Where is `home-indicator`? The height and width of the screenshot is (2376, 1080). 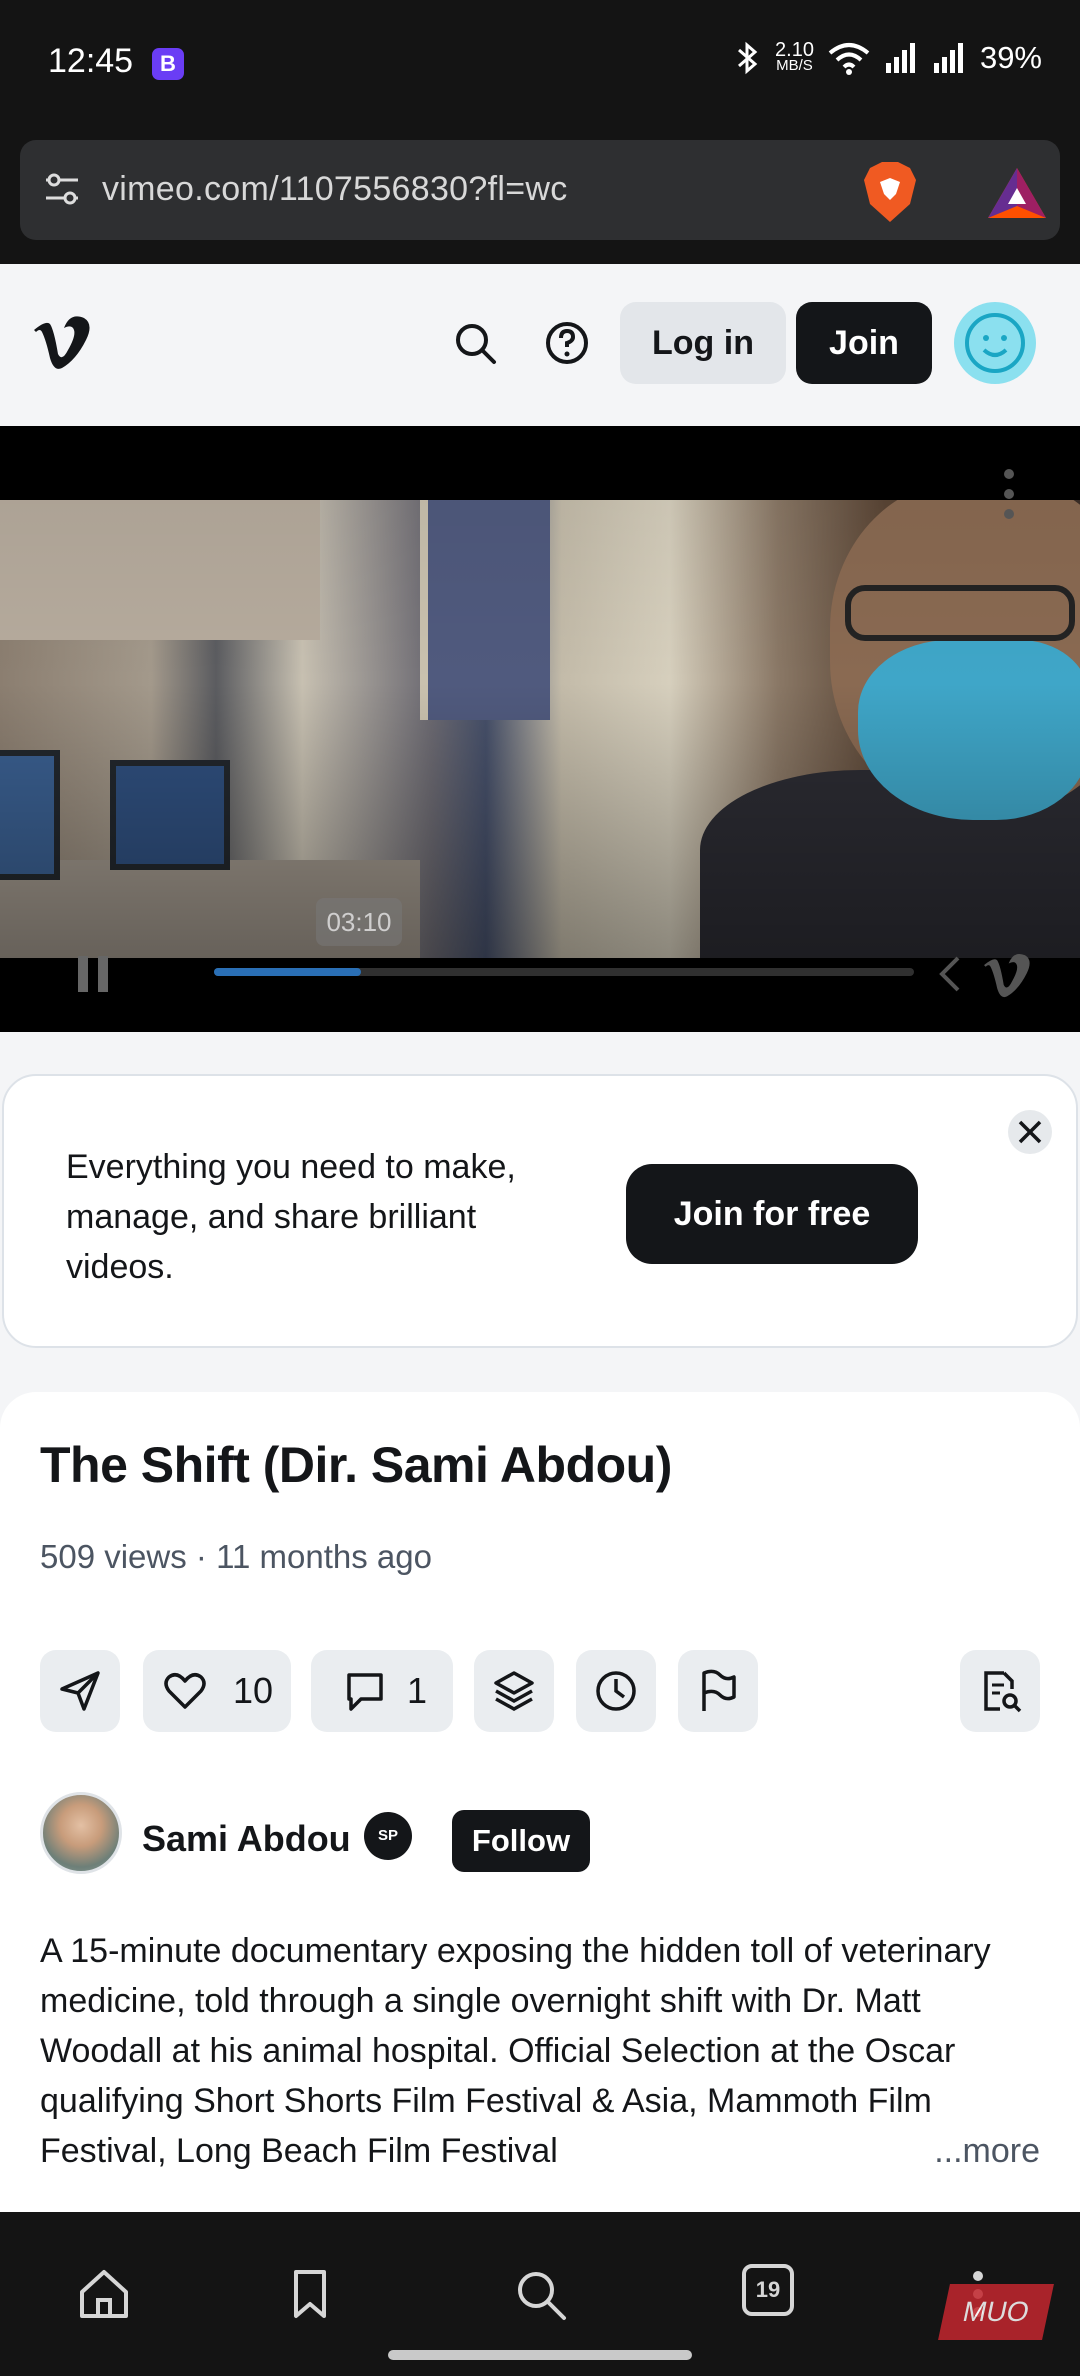
home-indicator is located at coordinates (540, 2355).